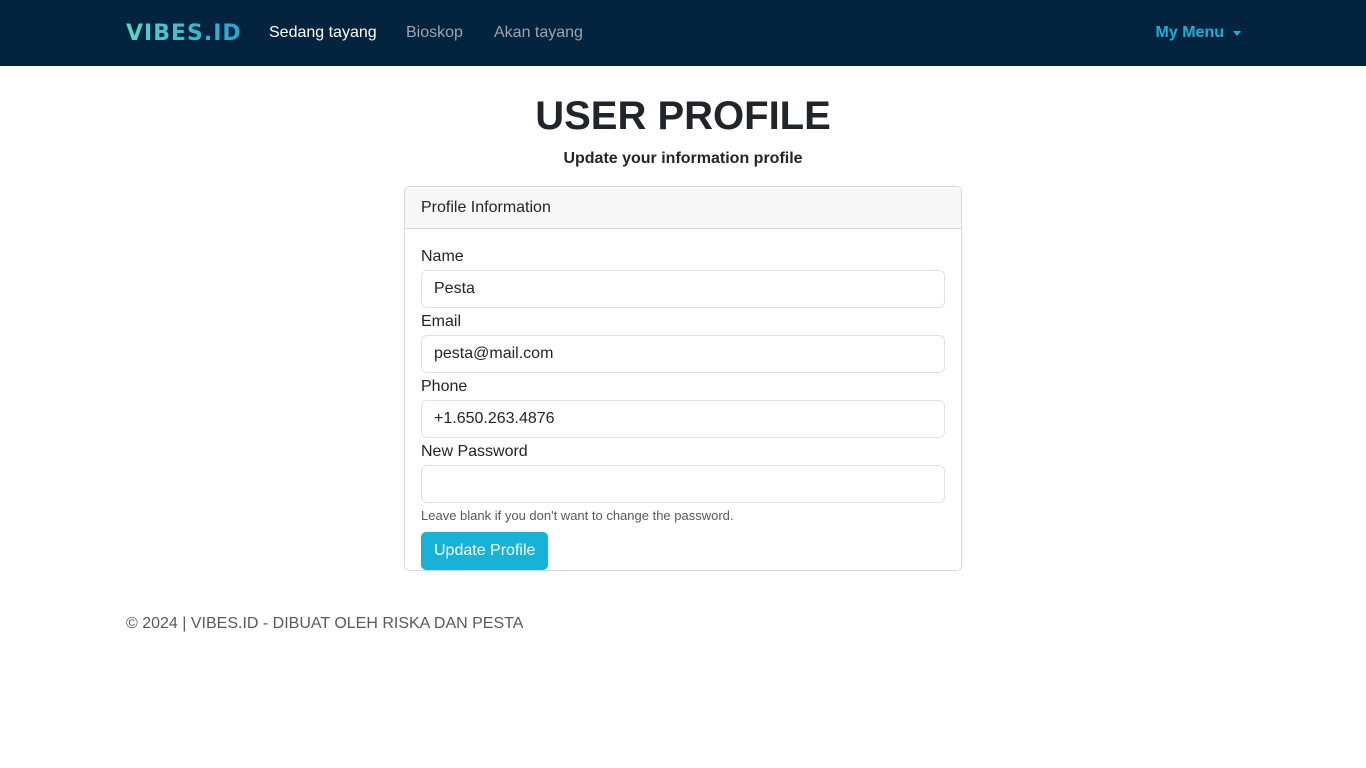  I want to click on email-field-group: Email, so click(683, 342).